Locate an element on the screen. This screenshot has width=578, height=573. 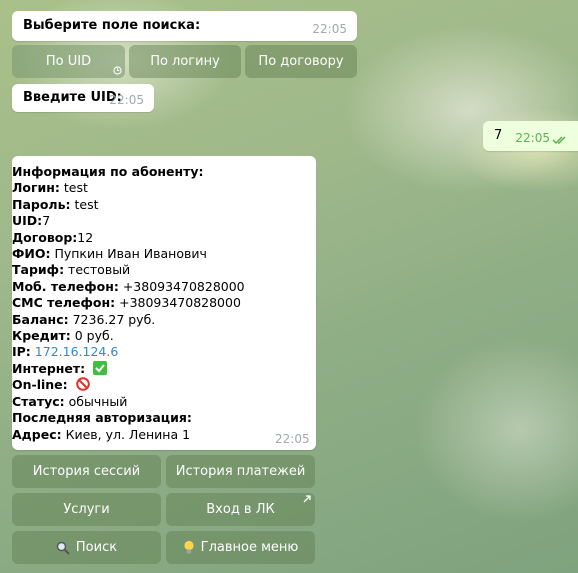
field-value: Киев, ул. Ленина 1 is located at coordinates (126, 434).